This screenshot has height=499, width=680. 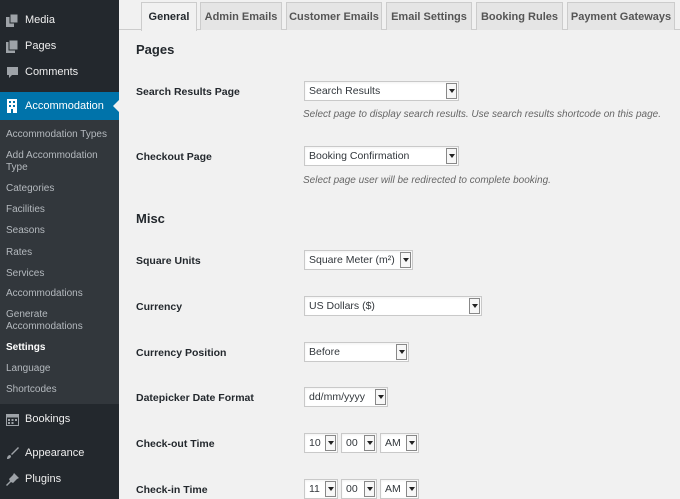 I want to click on sidebar-item-plugins: Plugins, so click(x=59, y=479).